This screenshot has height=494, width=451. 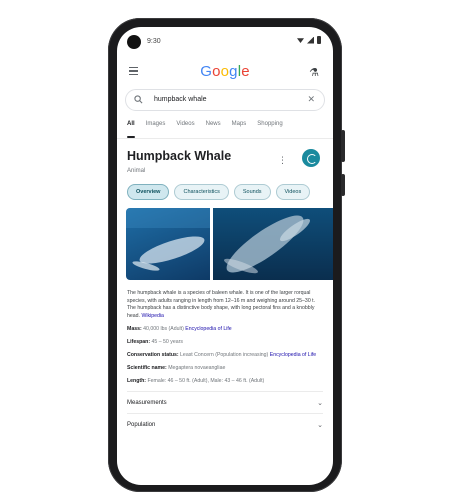 What do you see at coordinates (225, 402) in the screenshot?
I see `expander-measurements: Measurements ⌄` at bounding box center [225, 402].